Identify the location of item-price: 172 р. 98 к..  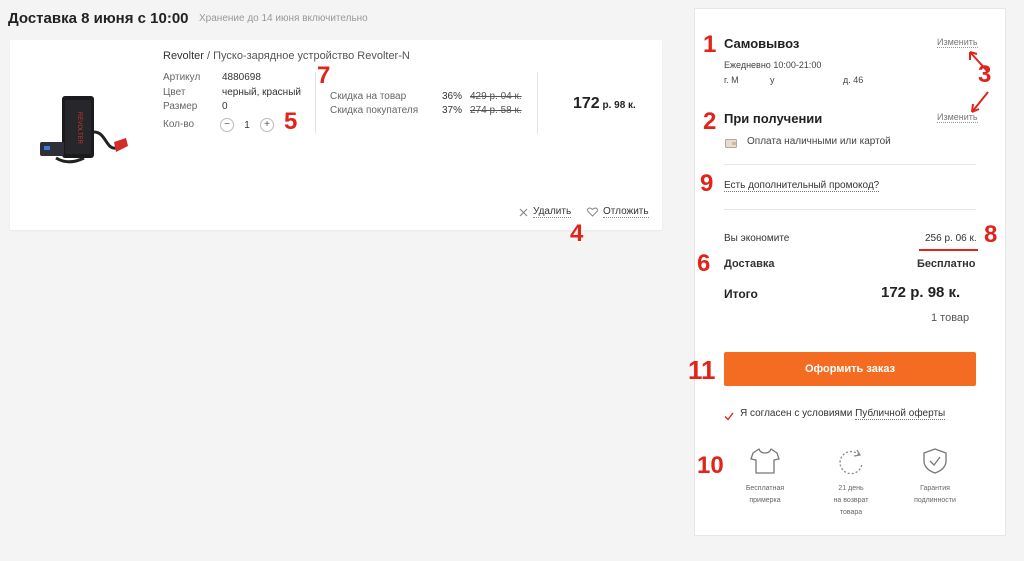
(604, 104).